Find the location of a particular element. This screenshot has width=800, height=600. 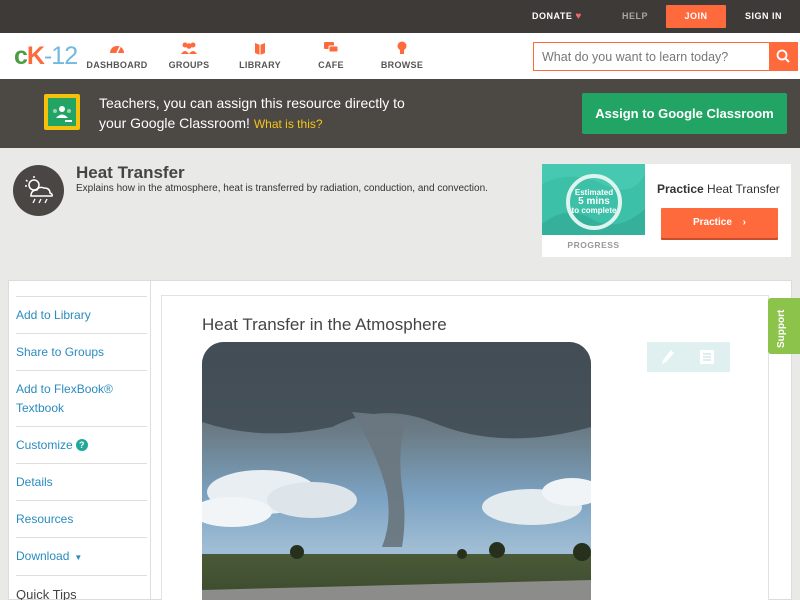

heart-icon: ♥ is located at coordinates (578, 16).